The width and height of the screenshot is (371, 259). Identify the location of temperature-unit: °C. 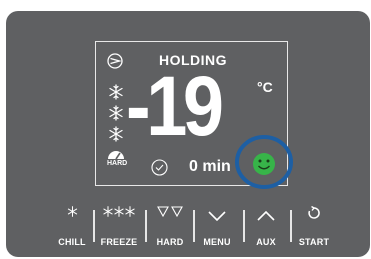
(265, 87).